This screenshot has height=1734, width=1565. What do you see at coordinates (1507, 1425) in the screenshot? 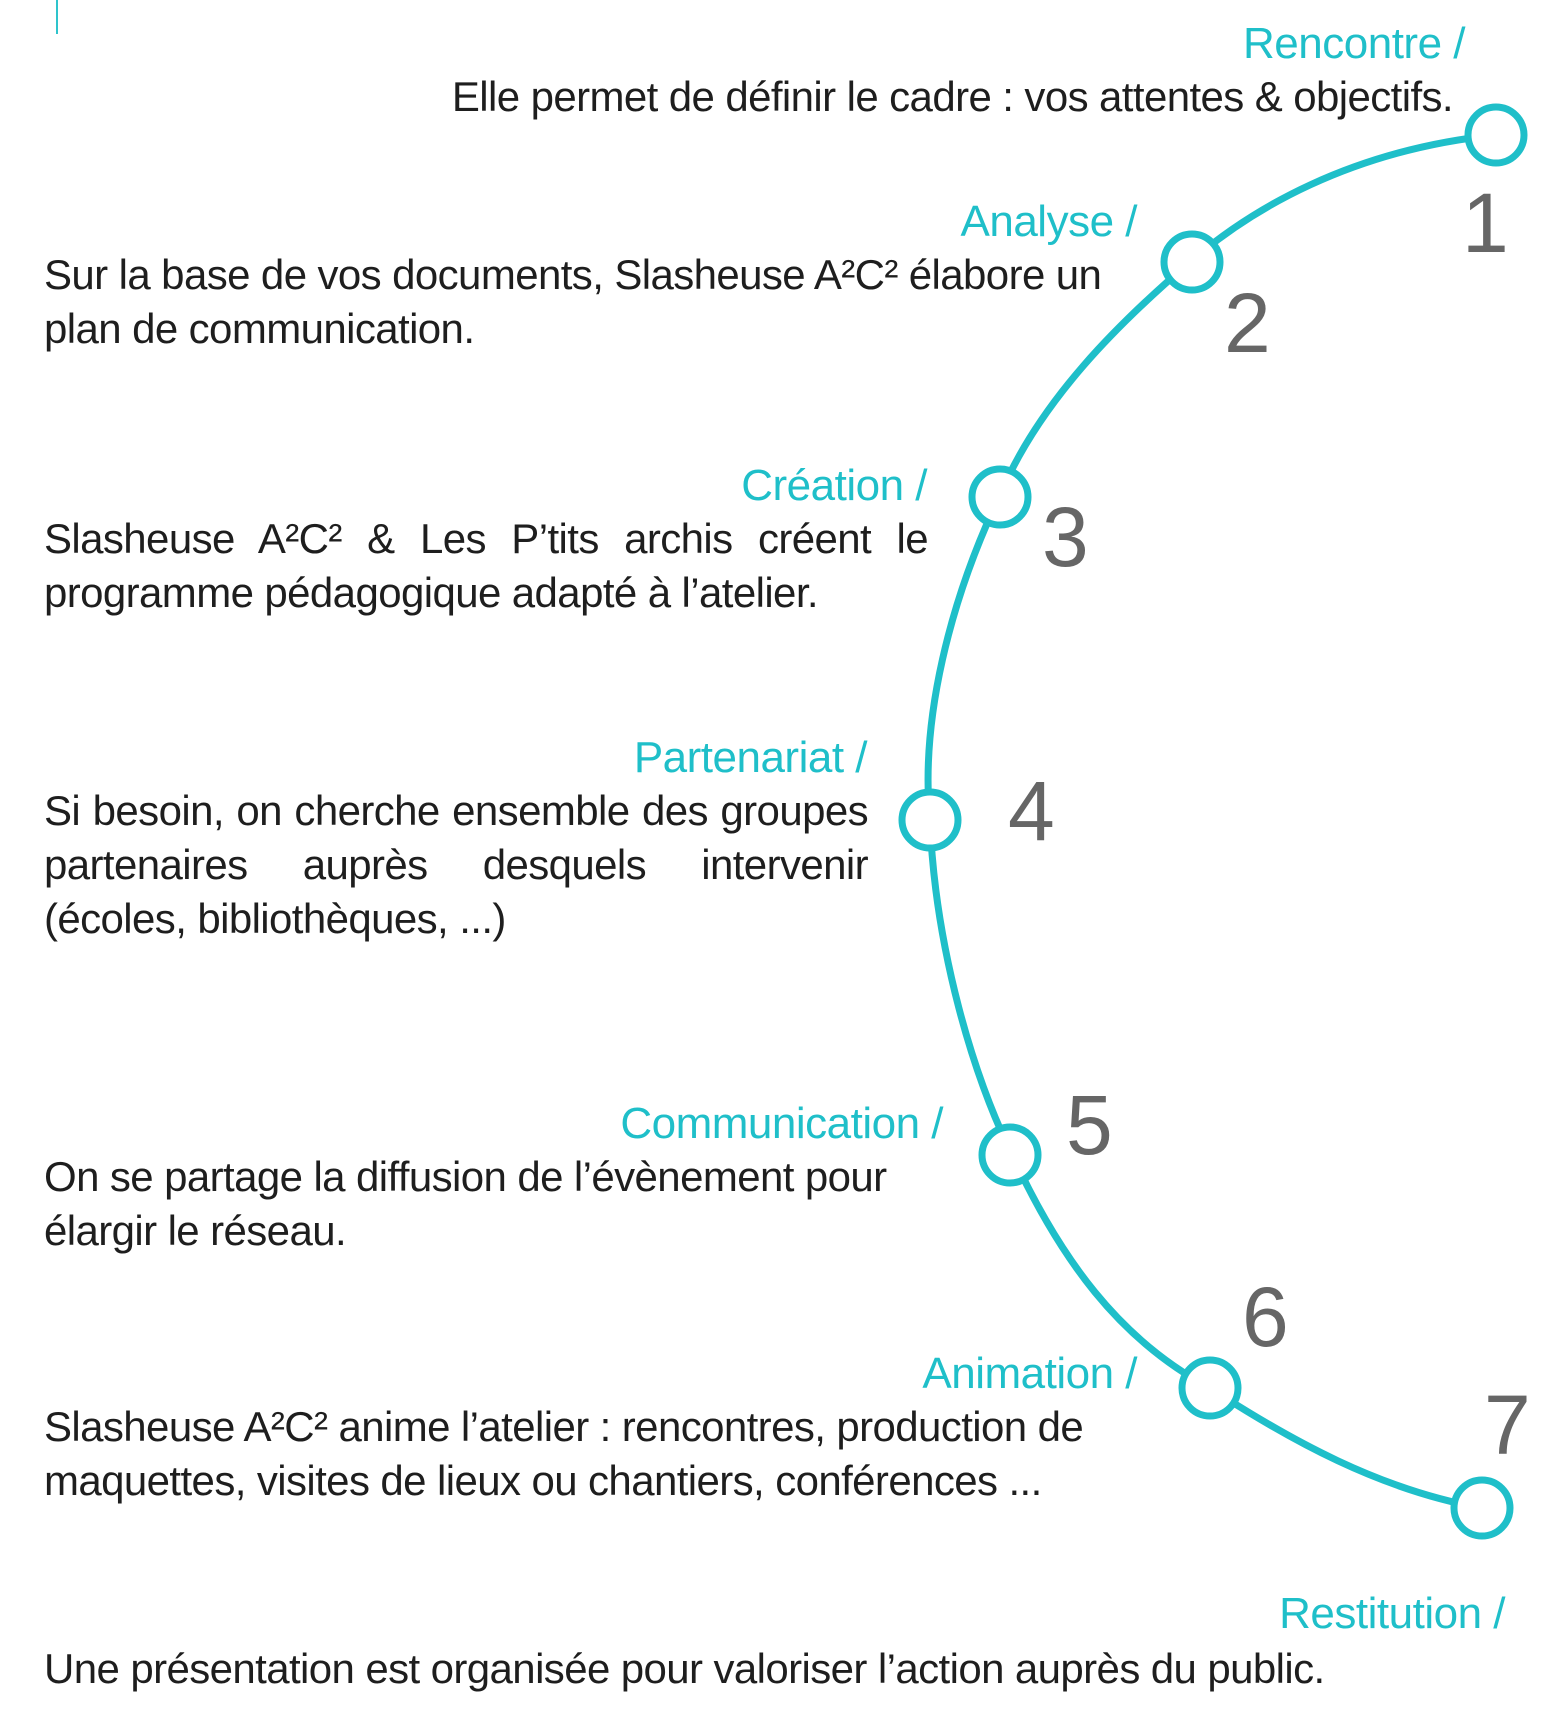
I see `step-7-number: 7` at bounding box center [1507, 1425].